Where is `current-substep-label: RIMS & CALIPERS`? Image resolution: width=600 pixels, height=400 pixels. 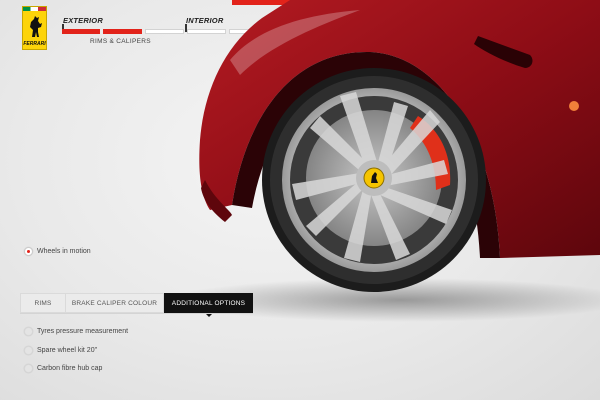 current-substep-label: RIMS & CALIPERS is located at coordinates (120, 41).